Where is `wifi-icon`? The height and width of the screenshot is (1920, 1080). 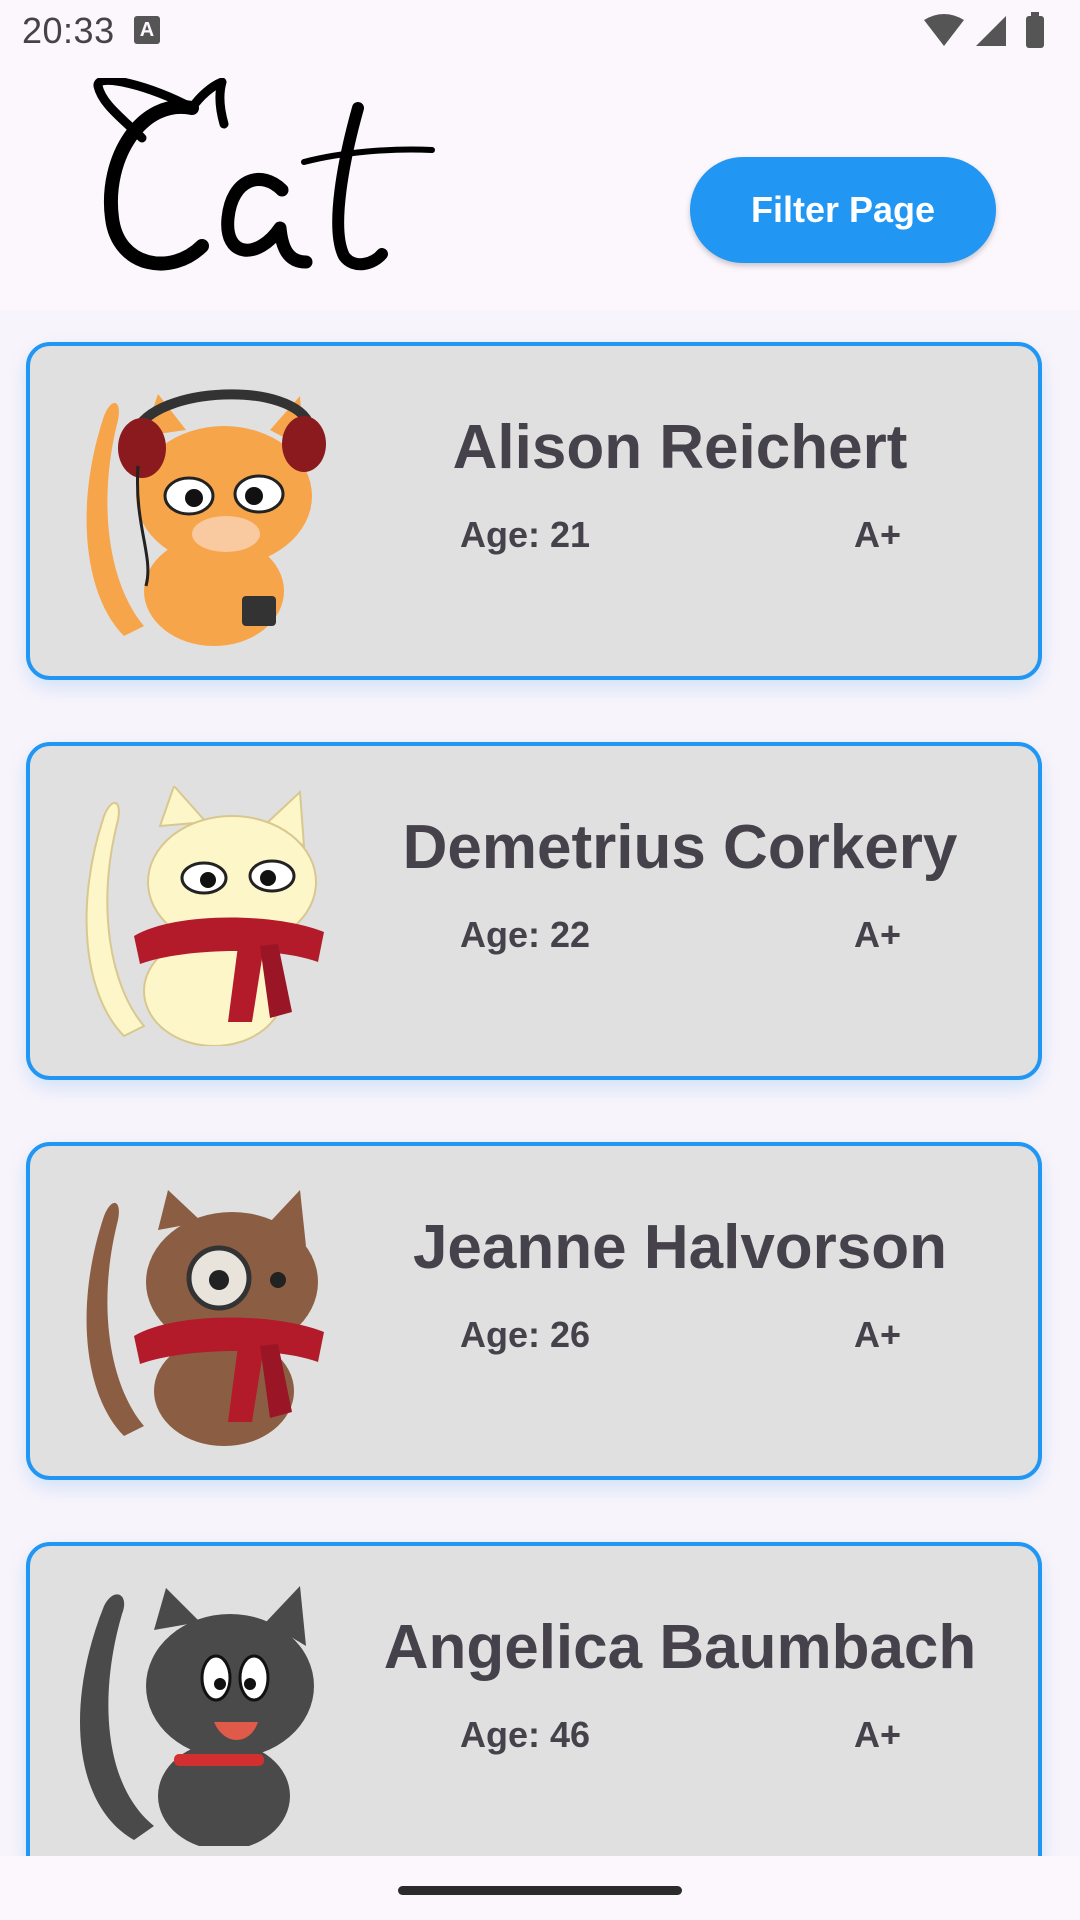 wifi-icon is located at coordinates (944, 30).